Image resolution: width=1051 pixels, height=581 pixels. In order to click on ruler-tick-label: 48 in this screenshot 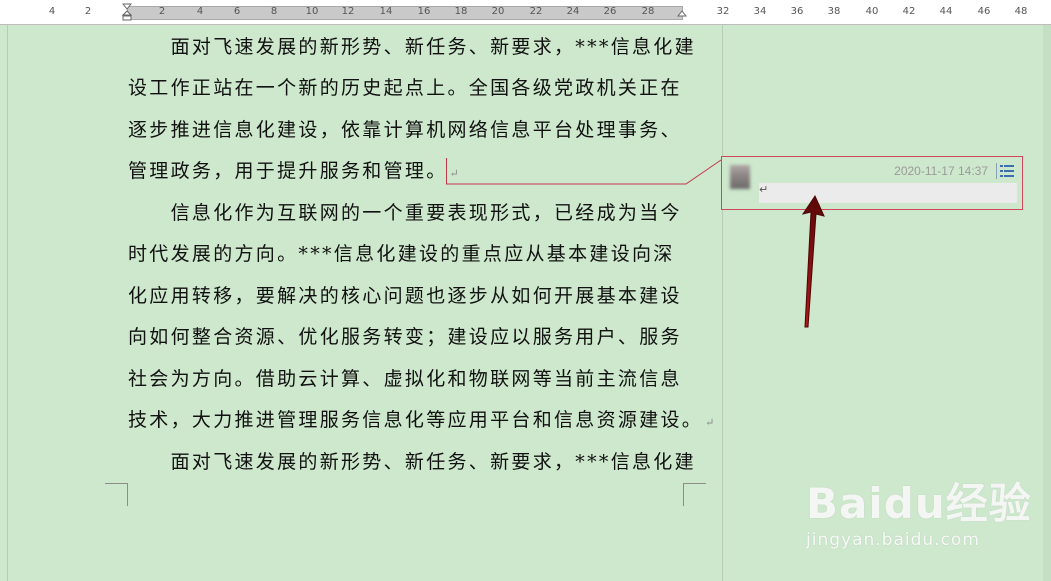, I will do `click(1021, 11)`.